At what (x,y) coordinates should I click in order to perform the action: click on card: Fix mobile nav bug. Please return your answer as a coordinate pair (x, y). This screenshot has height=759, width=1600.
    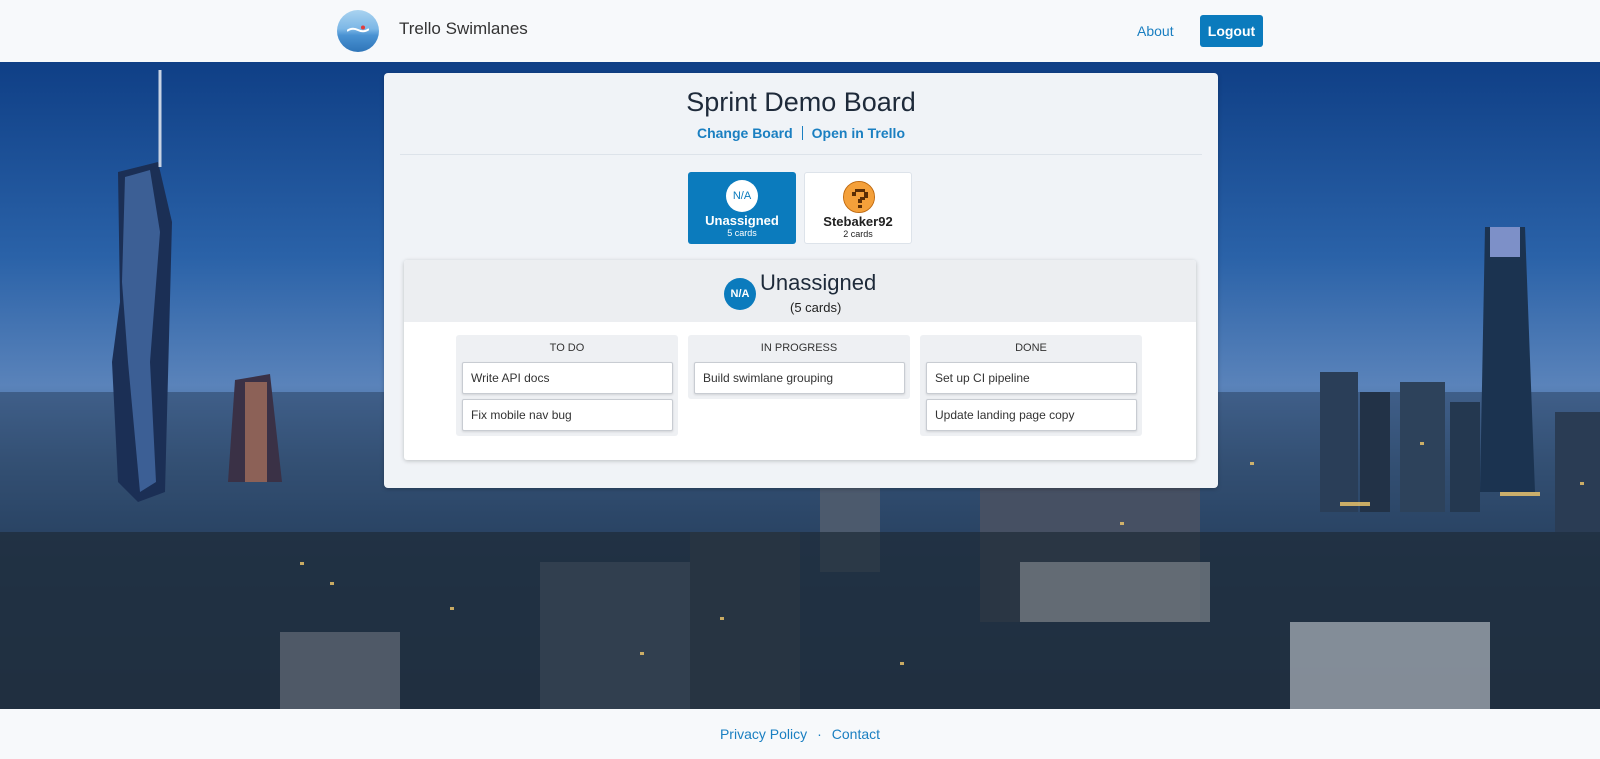
    Looking at the image, I should click on (567, 415).